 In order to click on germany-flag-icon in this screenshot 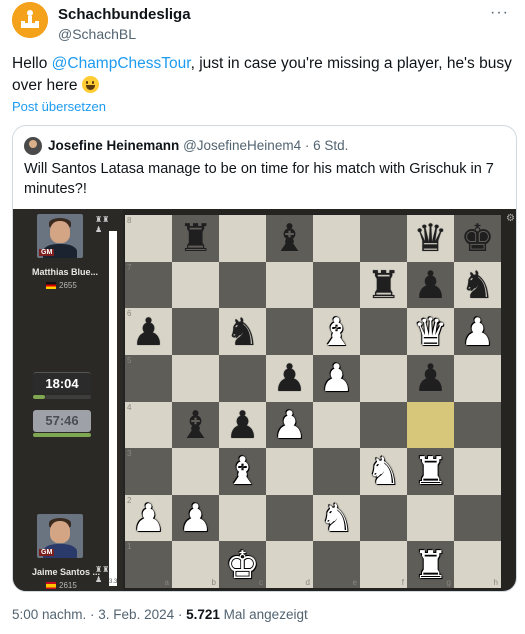, I will do `click(51, 285)`.